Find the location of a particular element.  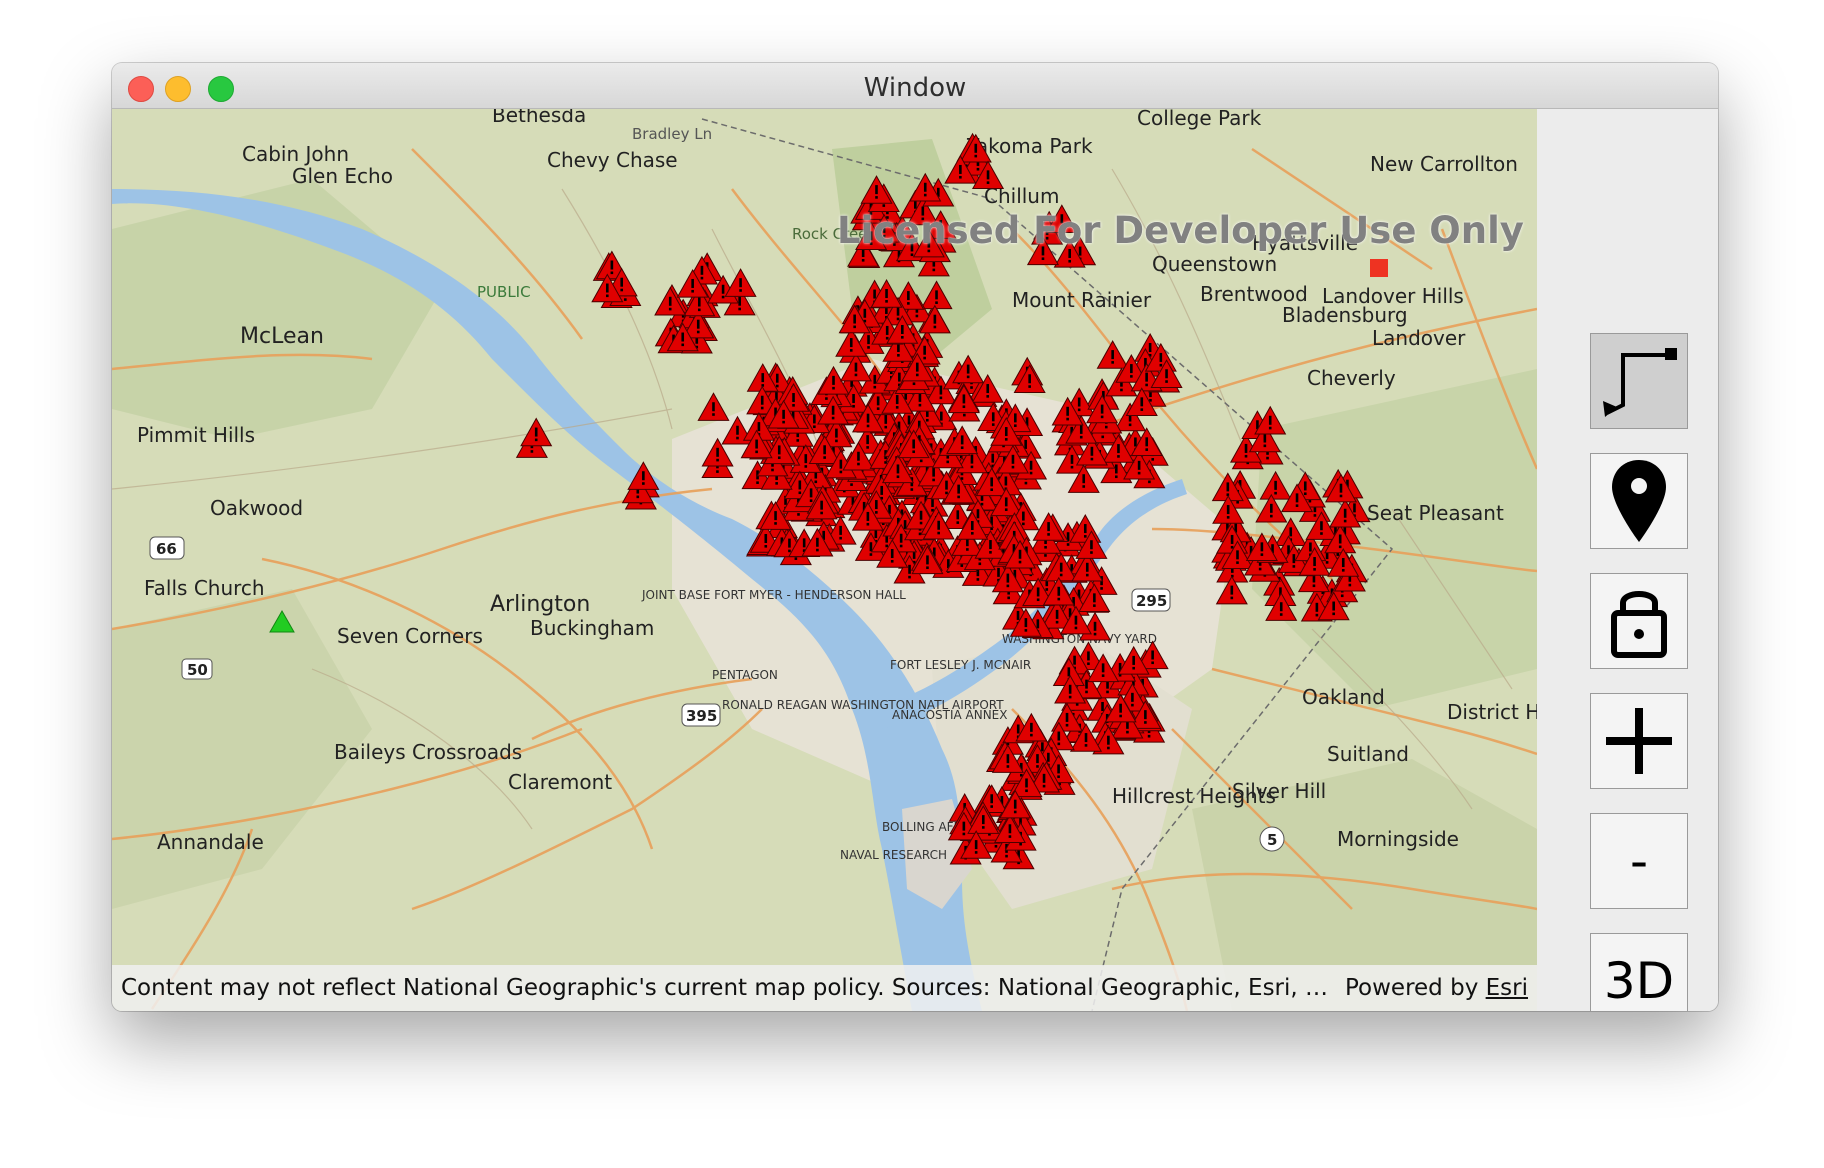

label-buckingham: Buckingham is located at coordinates (592, 628).